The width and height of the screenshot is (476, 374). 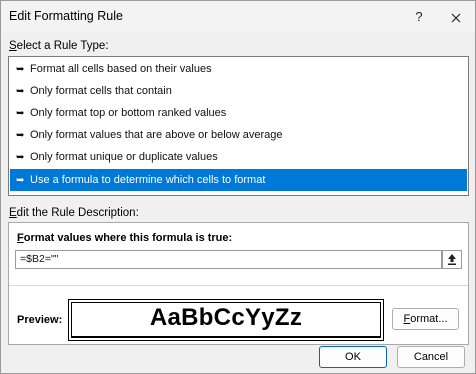 I want to click on cancel-button: Cancel, so click(x=431, y=357).